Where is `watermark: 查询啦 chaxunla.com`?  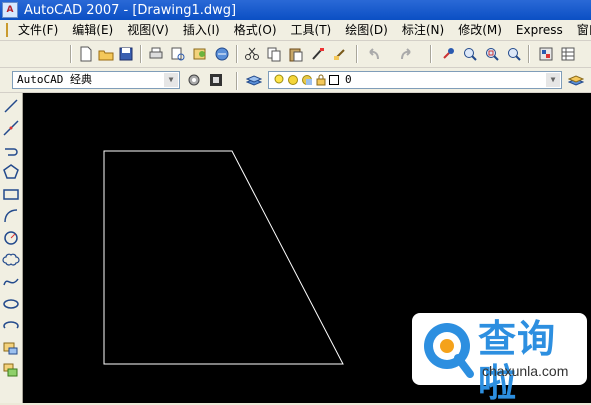
watermark: 查询啦 chaxunla.com is located at coordinates (499, 359).